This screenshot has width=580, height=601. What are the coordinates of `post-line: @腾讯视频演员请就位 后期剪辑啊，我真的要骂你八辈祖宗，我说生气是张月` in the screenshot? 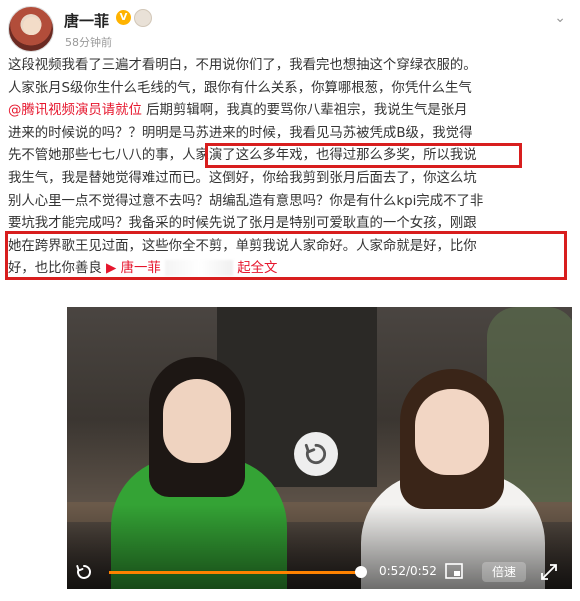 It's located at (290, 111).